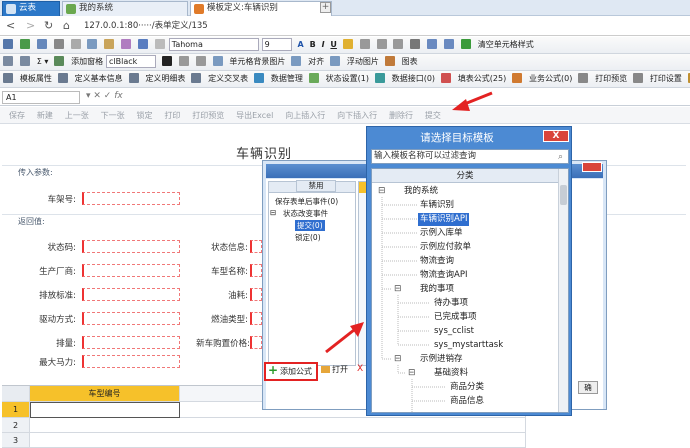  Describe the element at coordinates (409, 222) in the screenshot. I see `annotation-arrows` at that location.